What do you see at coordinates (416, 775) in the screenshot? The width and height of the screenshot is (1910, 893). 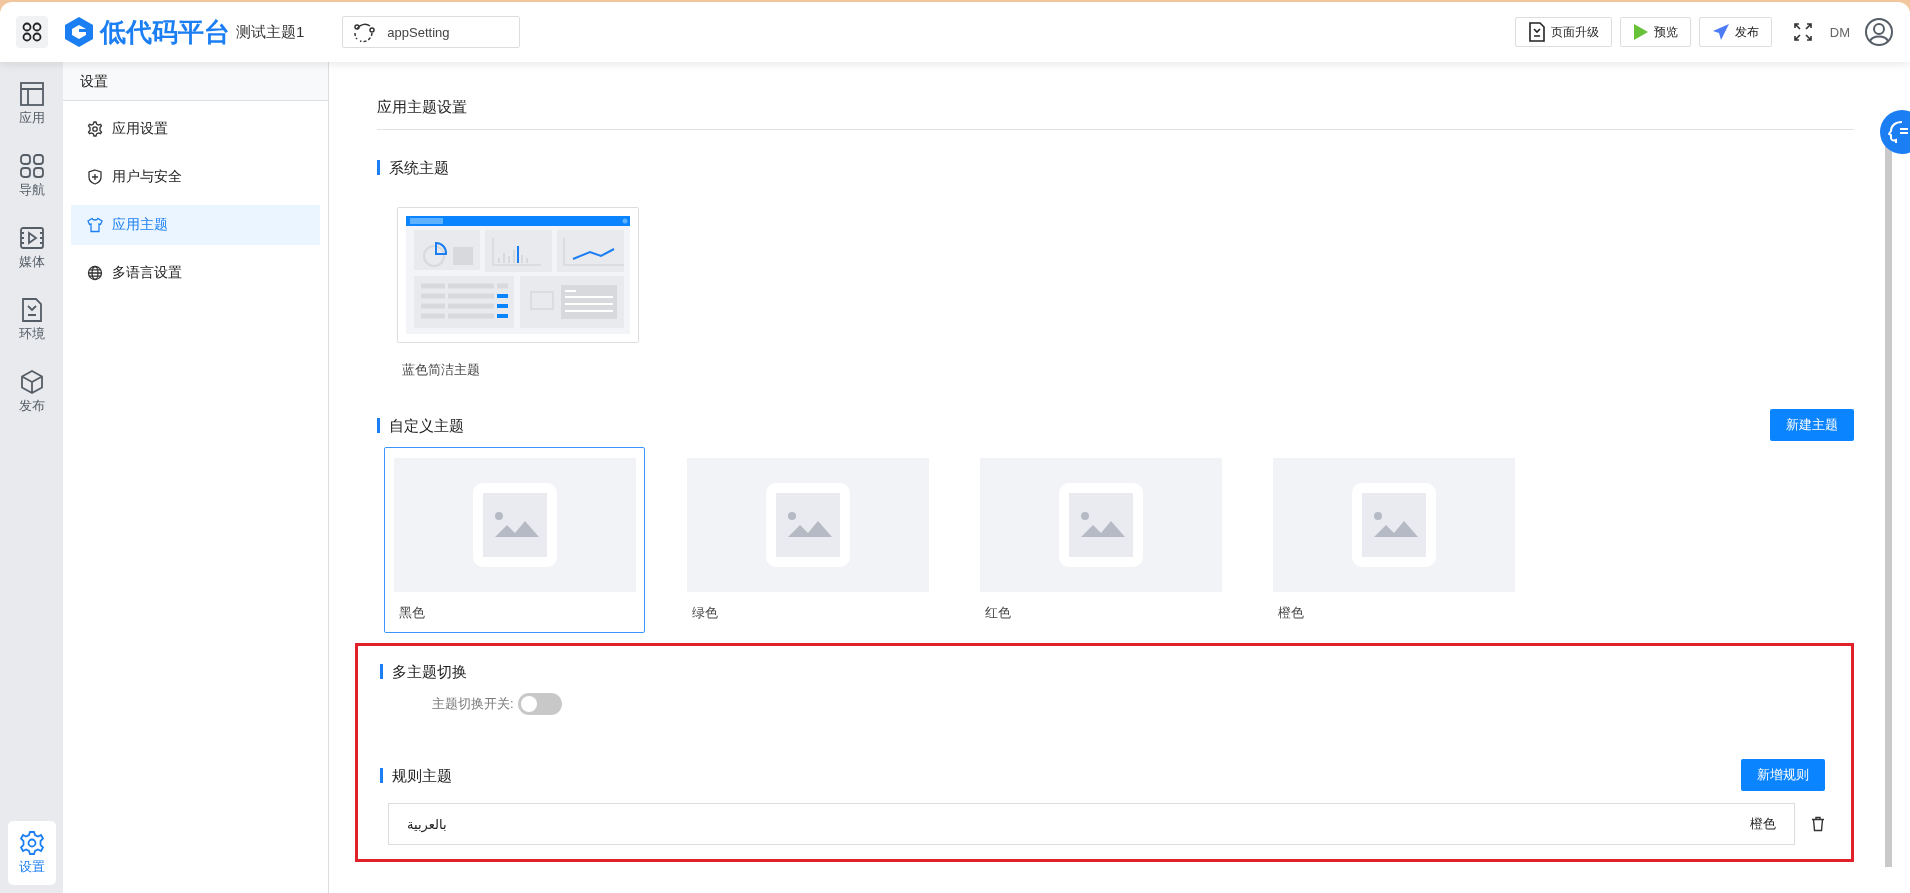 I see `section-title: 规则主题` at bounding box center [416, 775].